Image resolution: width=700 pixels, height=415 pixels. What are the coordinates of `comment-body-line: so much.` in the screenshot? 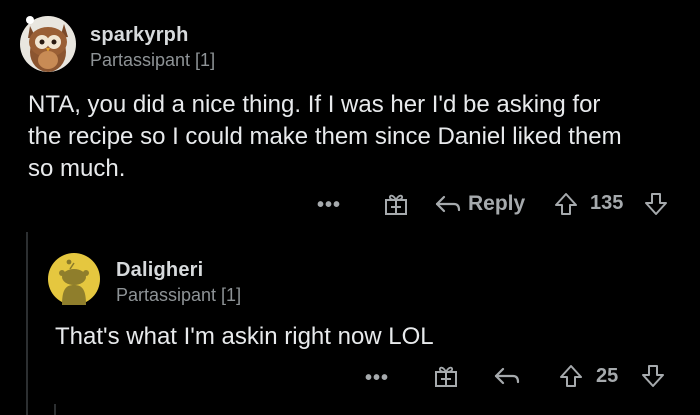 It's located at (77, 168).